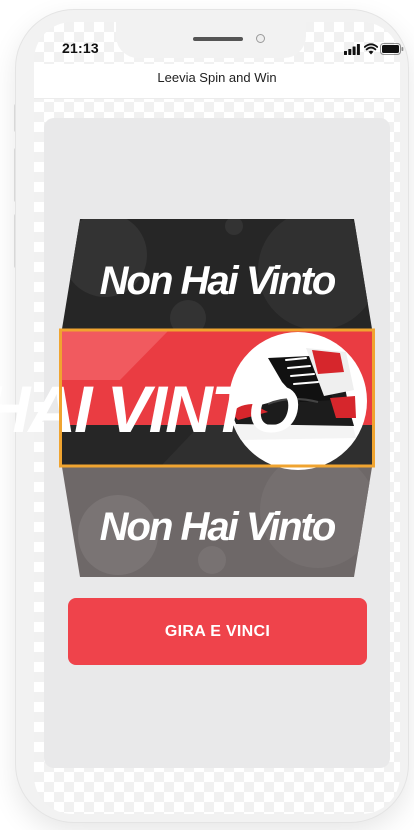 This screenshot has height=830, width=414. I want to click on reel-label-bottom: Non Hai Vinto, so click(218, 527).